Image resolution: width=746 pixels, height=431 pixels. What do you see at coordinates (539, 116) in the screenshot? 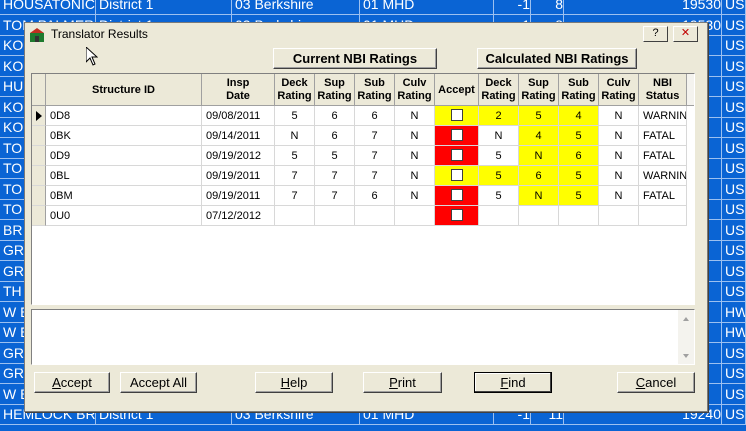
I see `grid-cell-c-sup: 5` at bounding box center [539, 116].